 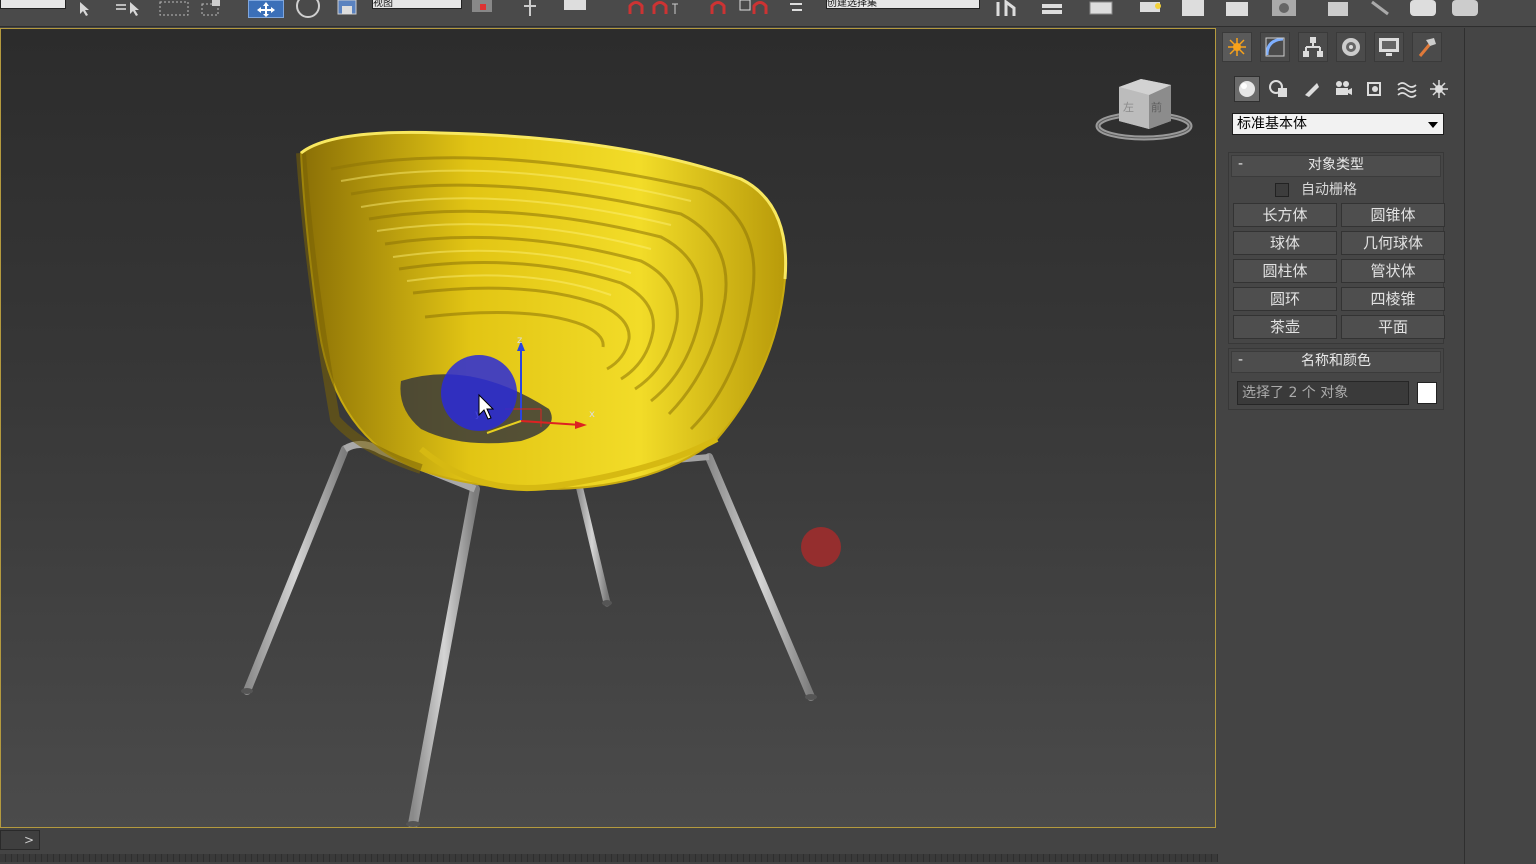 What do you see at coordinates (796, 7) in the screenshot?
I see `edit-named-selection-icon` at bounding box center [796, 7].